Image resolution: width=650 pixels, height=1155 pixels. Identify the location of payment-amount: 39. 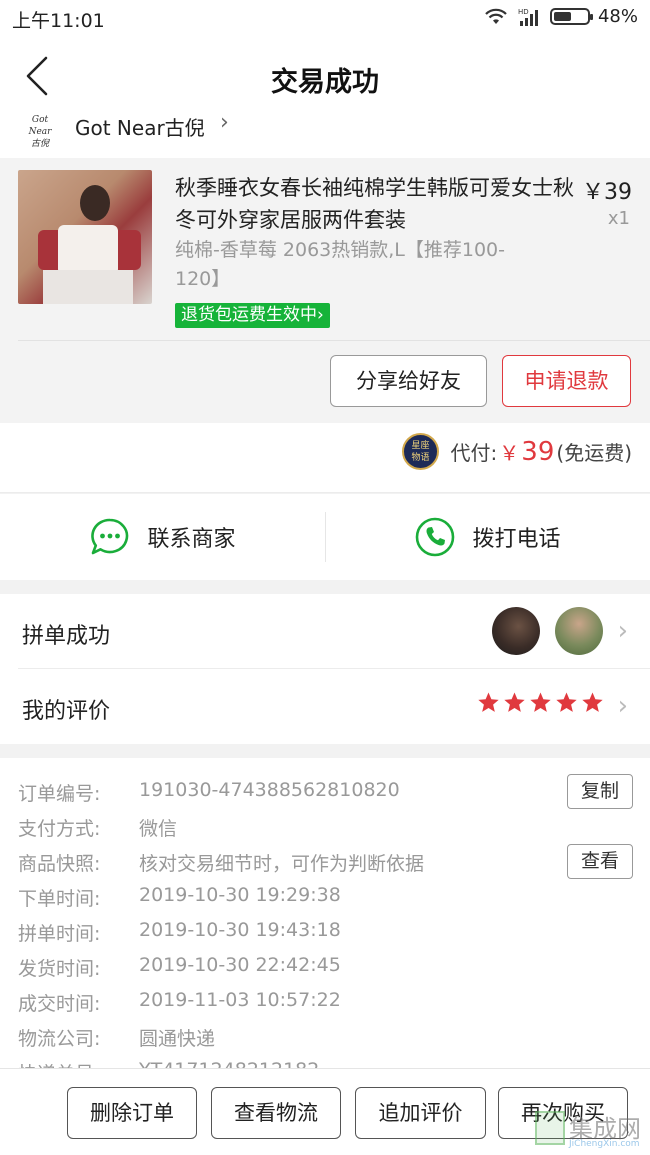
(538, 452).